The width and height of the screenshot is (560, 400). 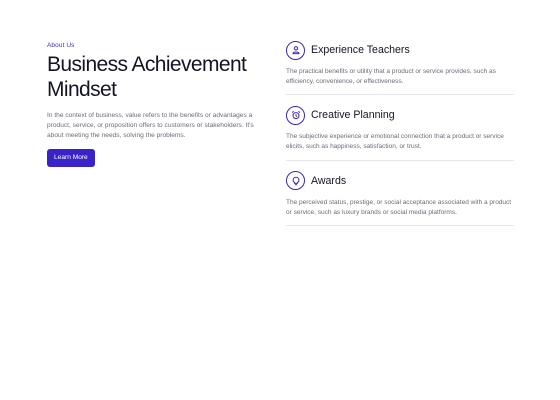 What do you see at coordinates (82, 89) in the screenshot?
I see `title-line-2: Mindset` at bounding box center [82, 89].